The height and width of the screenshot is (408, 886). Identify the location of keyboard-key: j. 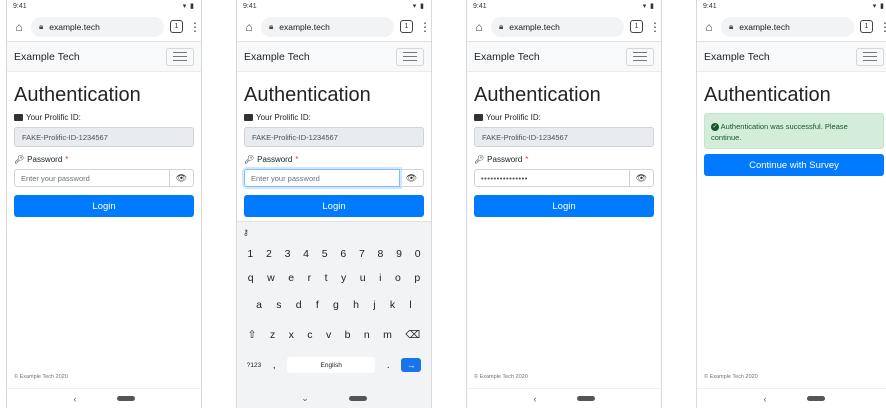
(374, 305).